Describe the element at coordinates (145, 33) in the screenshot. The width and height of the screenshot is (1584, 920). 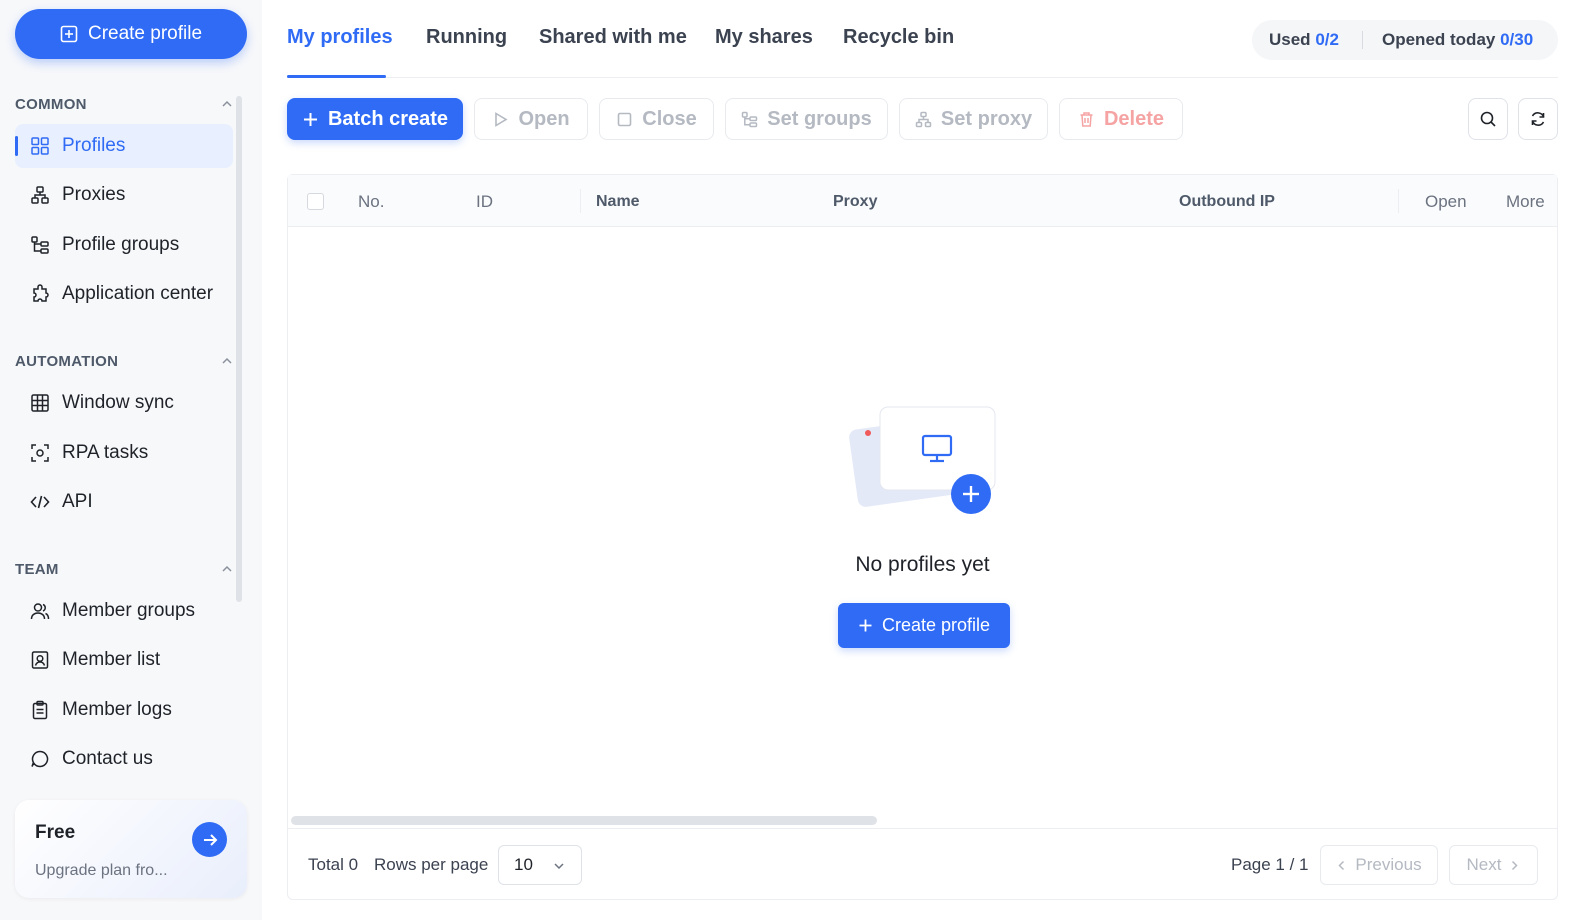
I see `create-profile-label: Create profile` at that location.